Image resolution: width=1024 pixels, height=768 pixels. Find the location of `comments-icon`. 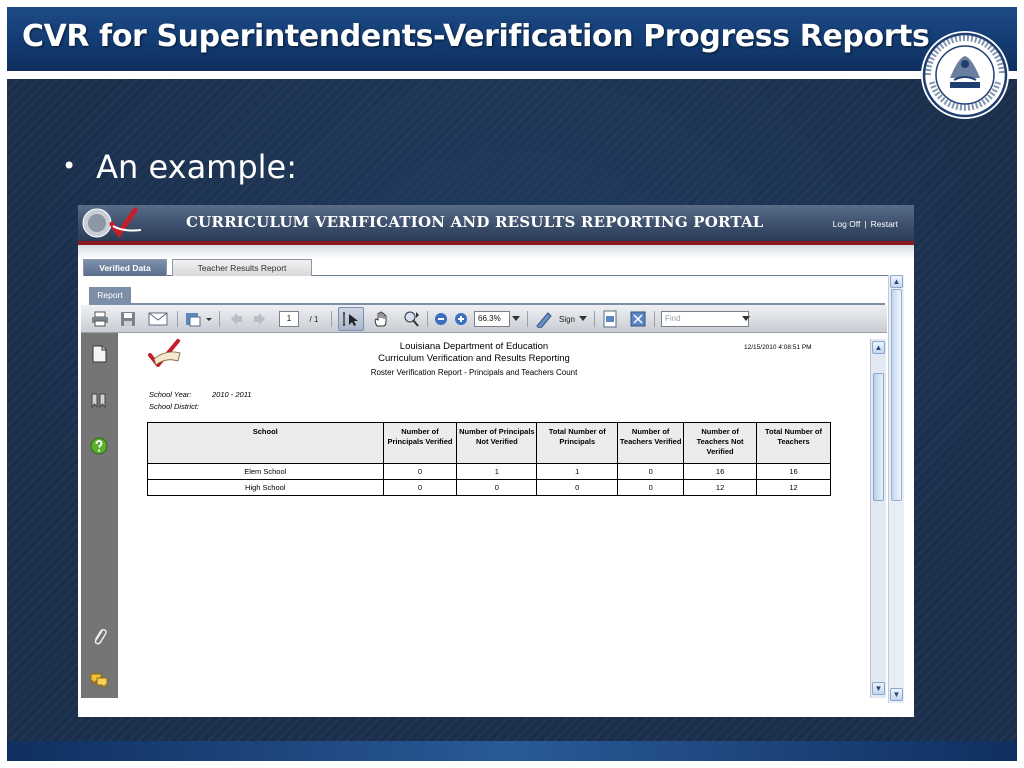

comments-icon is located at coordinates (99, 680).